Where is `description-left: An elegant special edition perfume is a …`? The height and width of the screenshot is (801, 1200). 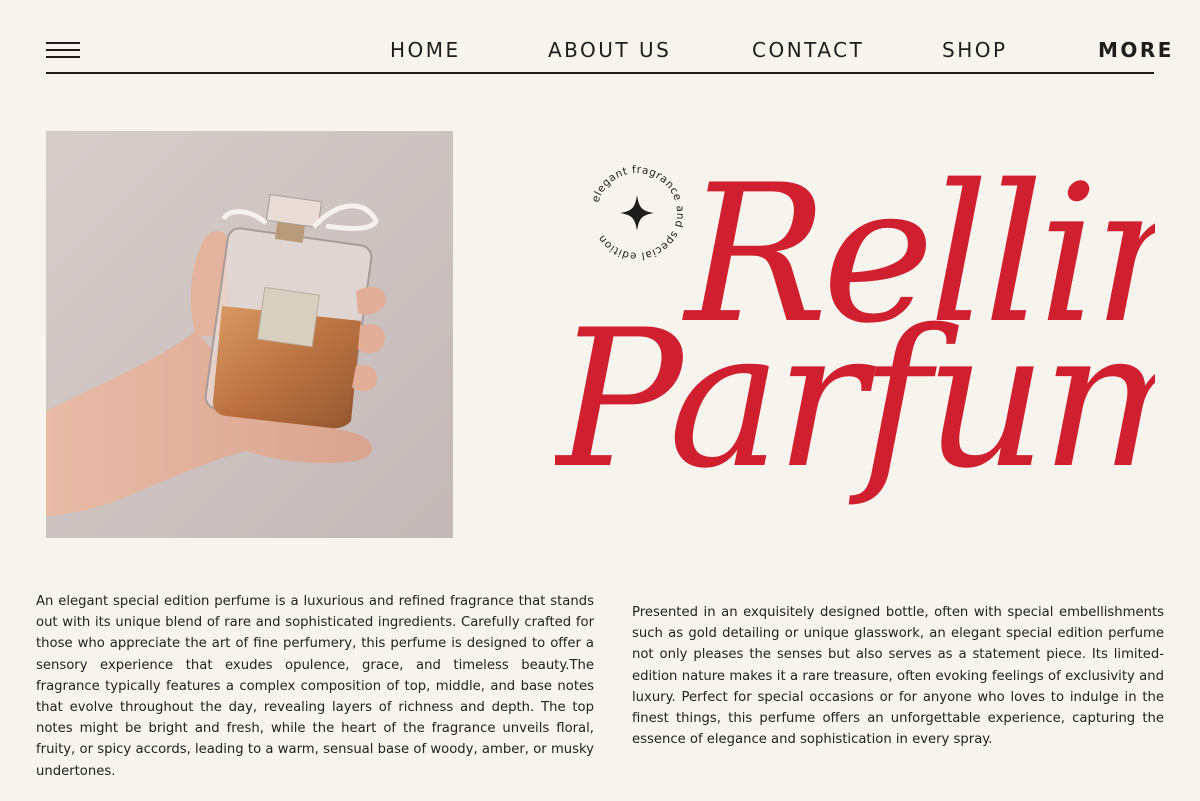 description-left: An elegant special edition perfume is a … is located at coordinates (315, 686).